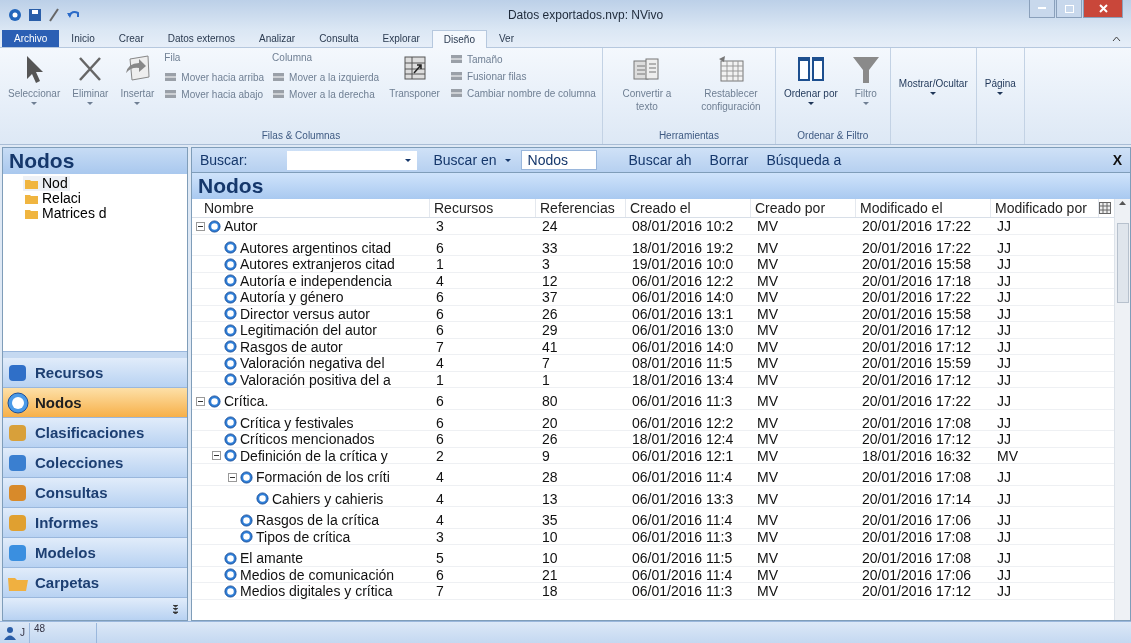 The width and height of the screenshot is (1131, 643). Describe the element at coordinates (585, 15) in the screenshot. I see `window-title: Datos exportados.nvp: NVivo` at that location.